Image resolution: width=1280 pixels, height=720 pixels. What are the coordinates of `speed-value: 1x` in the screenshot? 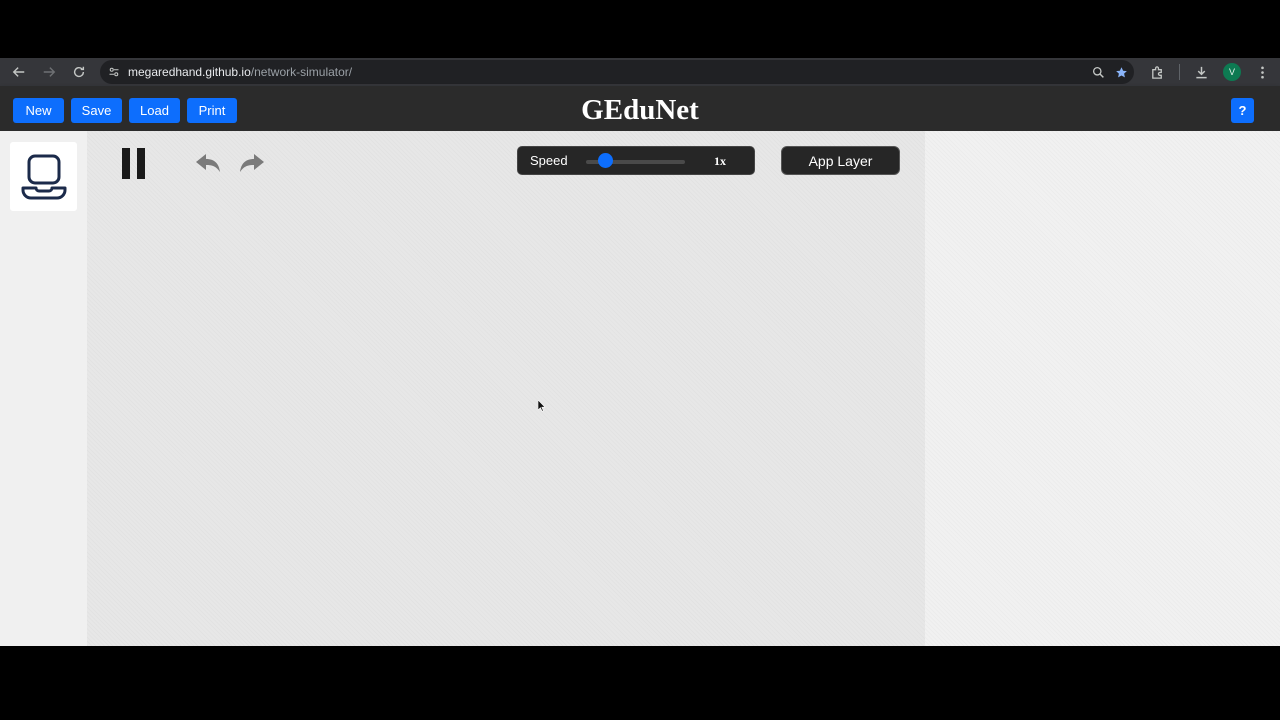 It's located at (720, 161).